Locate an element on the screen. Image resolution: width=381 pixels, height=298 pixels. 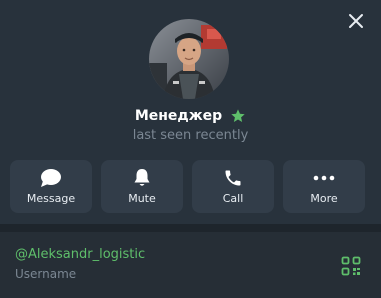
close-icon is located at coordinates (356, 21).